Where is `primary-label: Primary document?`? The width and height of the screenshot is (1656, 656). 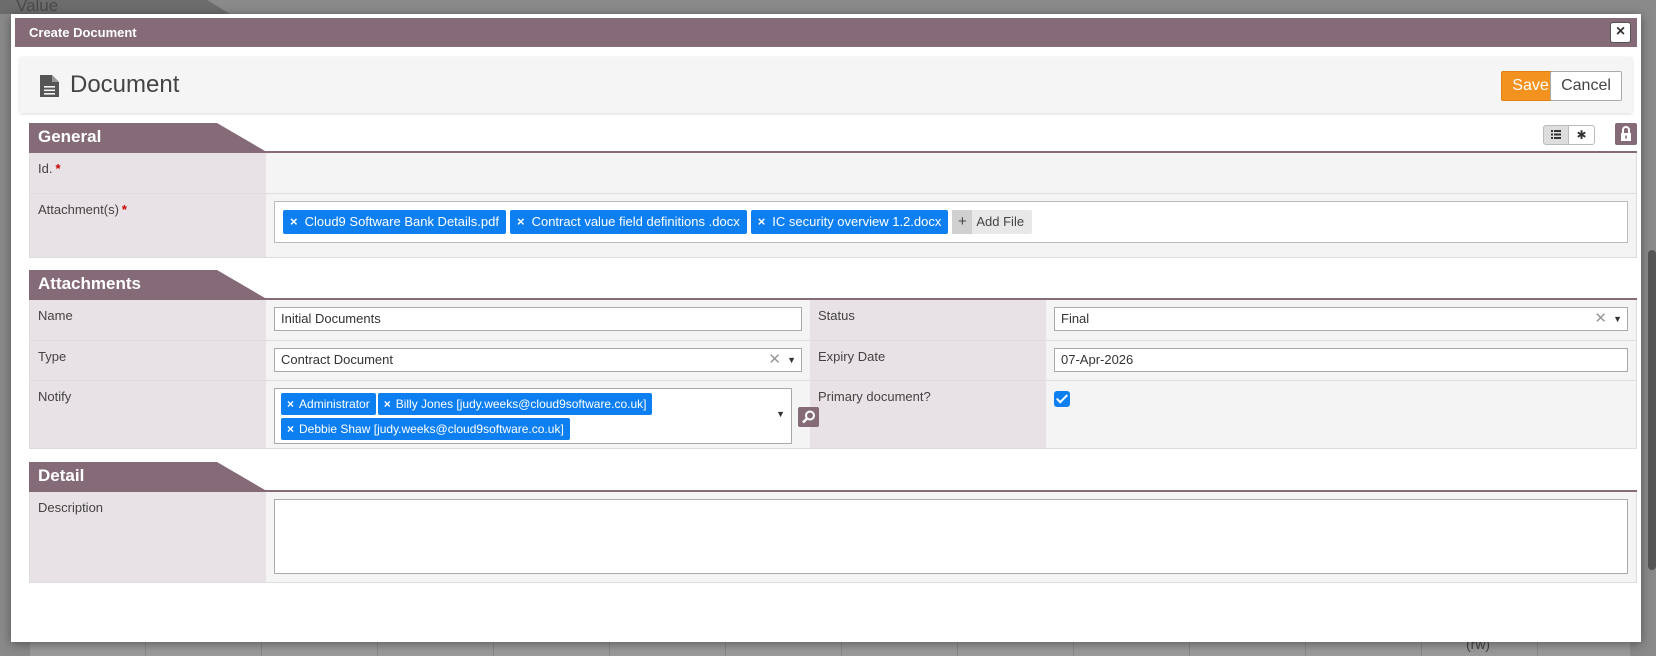 primary-label: Primary document? is located at coordinates (928, 414).